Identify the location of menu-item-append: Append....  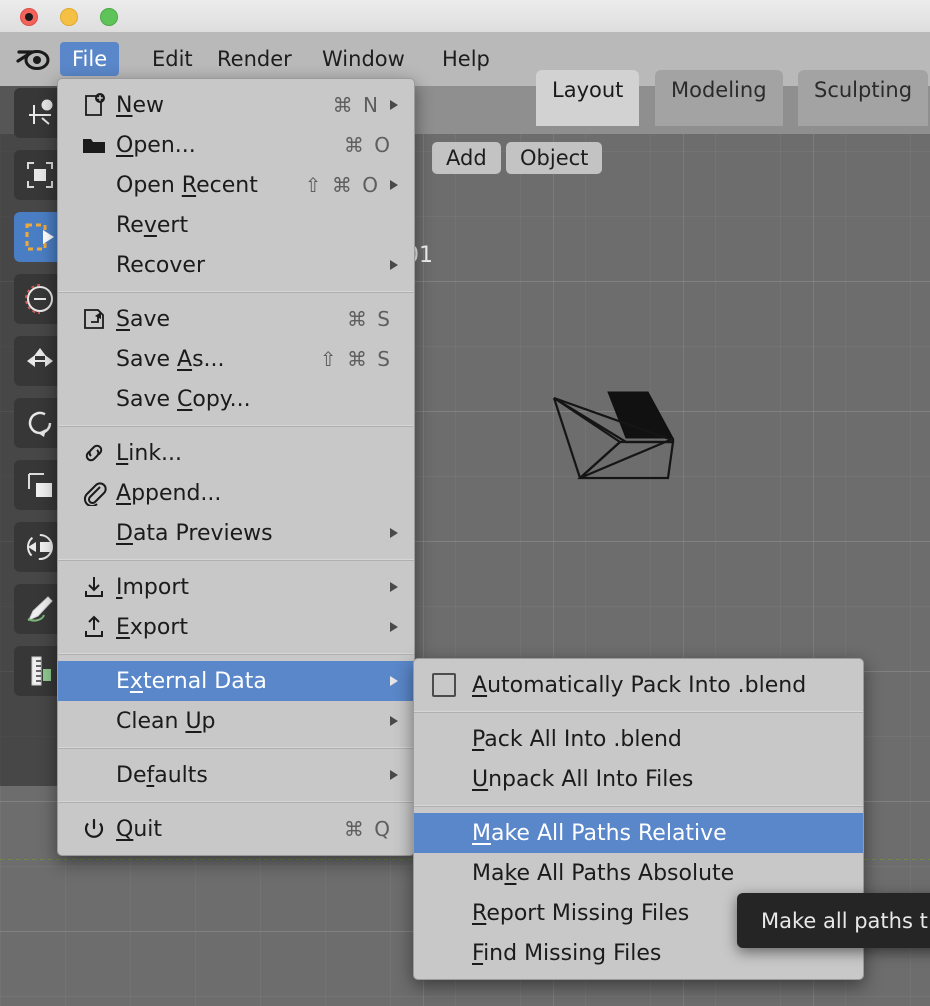
(236, 493).